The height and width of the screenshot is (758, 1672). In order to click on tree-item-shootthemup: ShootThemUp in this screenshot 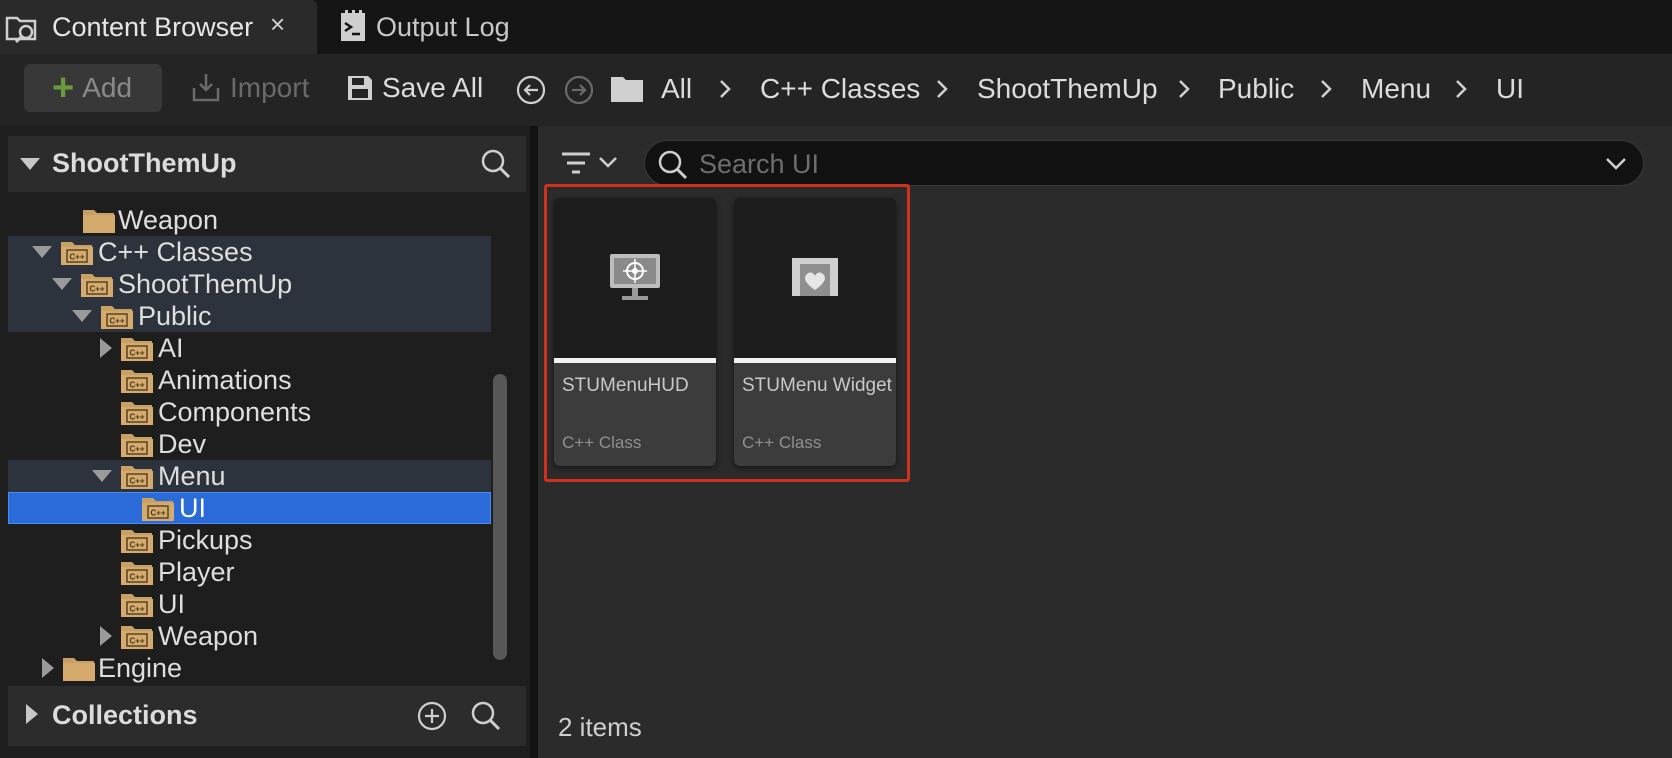, I will do `click(249, 284)`.